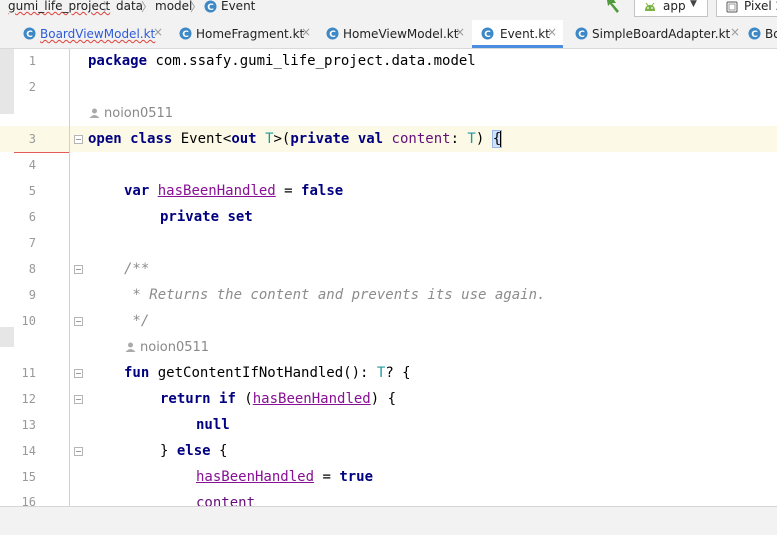  I want to click on tab-boardviewmodel: C BoardViewModel.kt ×, so click(96, 34).